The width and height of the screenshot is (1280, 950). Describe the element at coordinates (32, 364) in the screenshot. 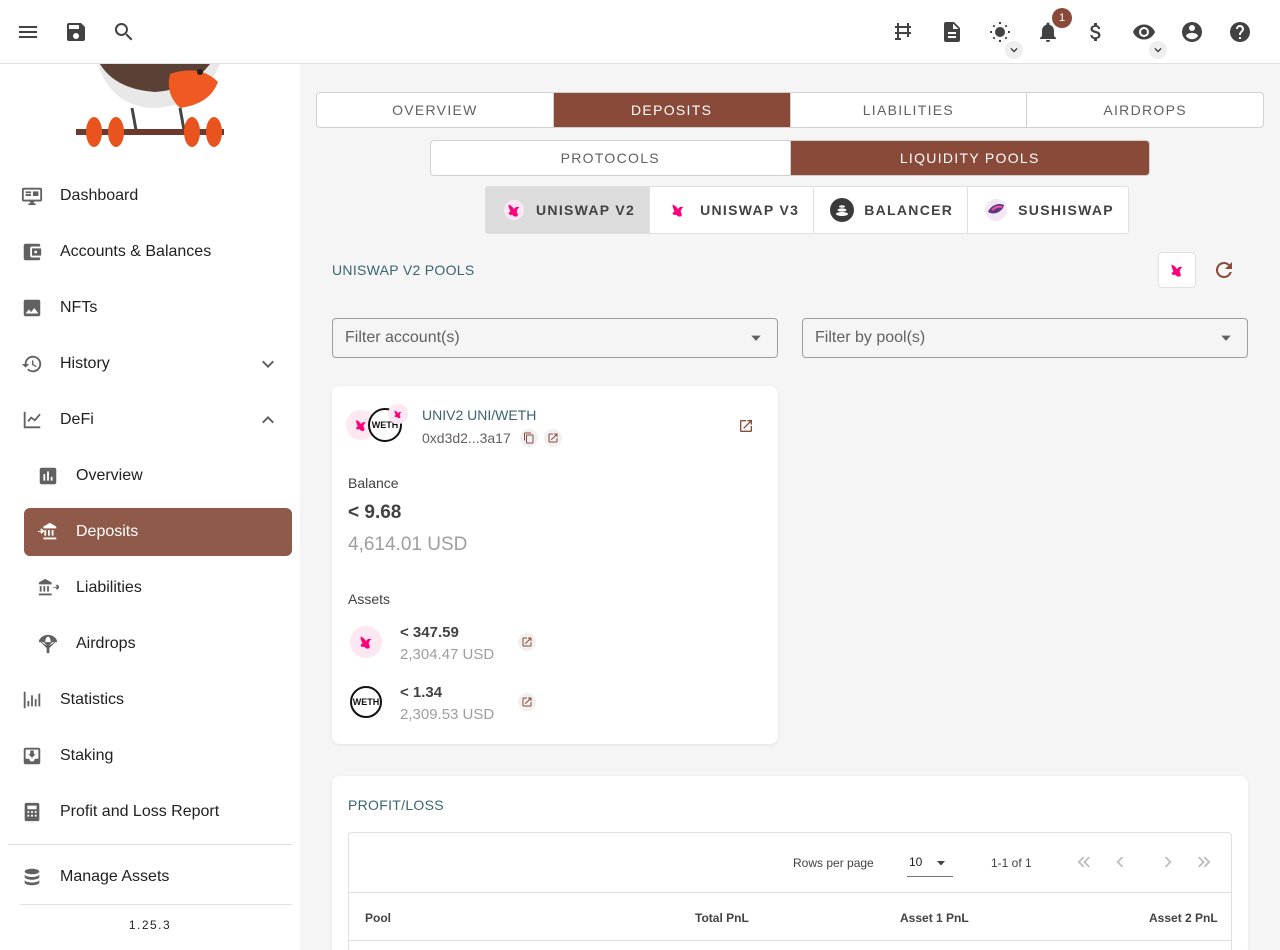

I see `history-icon` at that location.